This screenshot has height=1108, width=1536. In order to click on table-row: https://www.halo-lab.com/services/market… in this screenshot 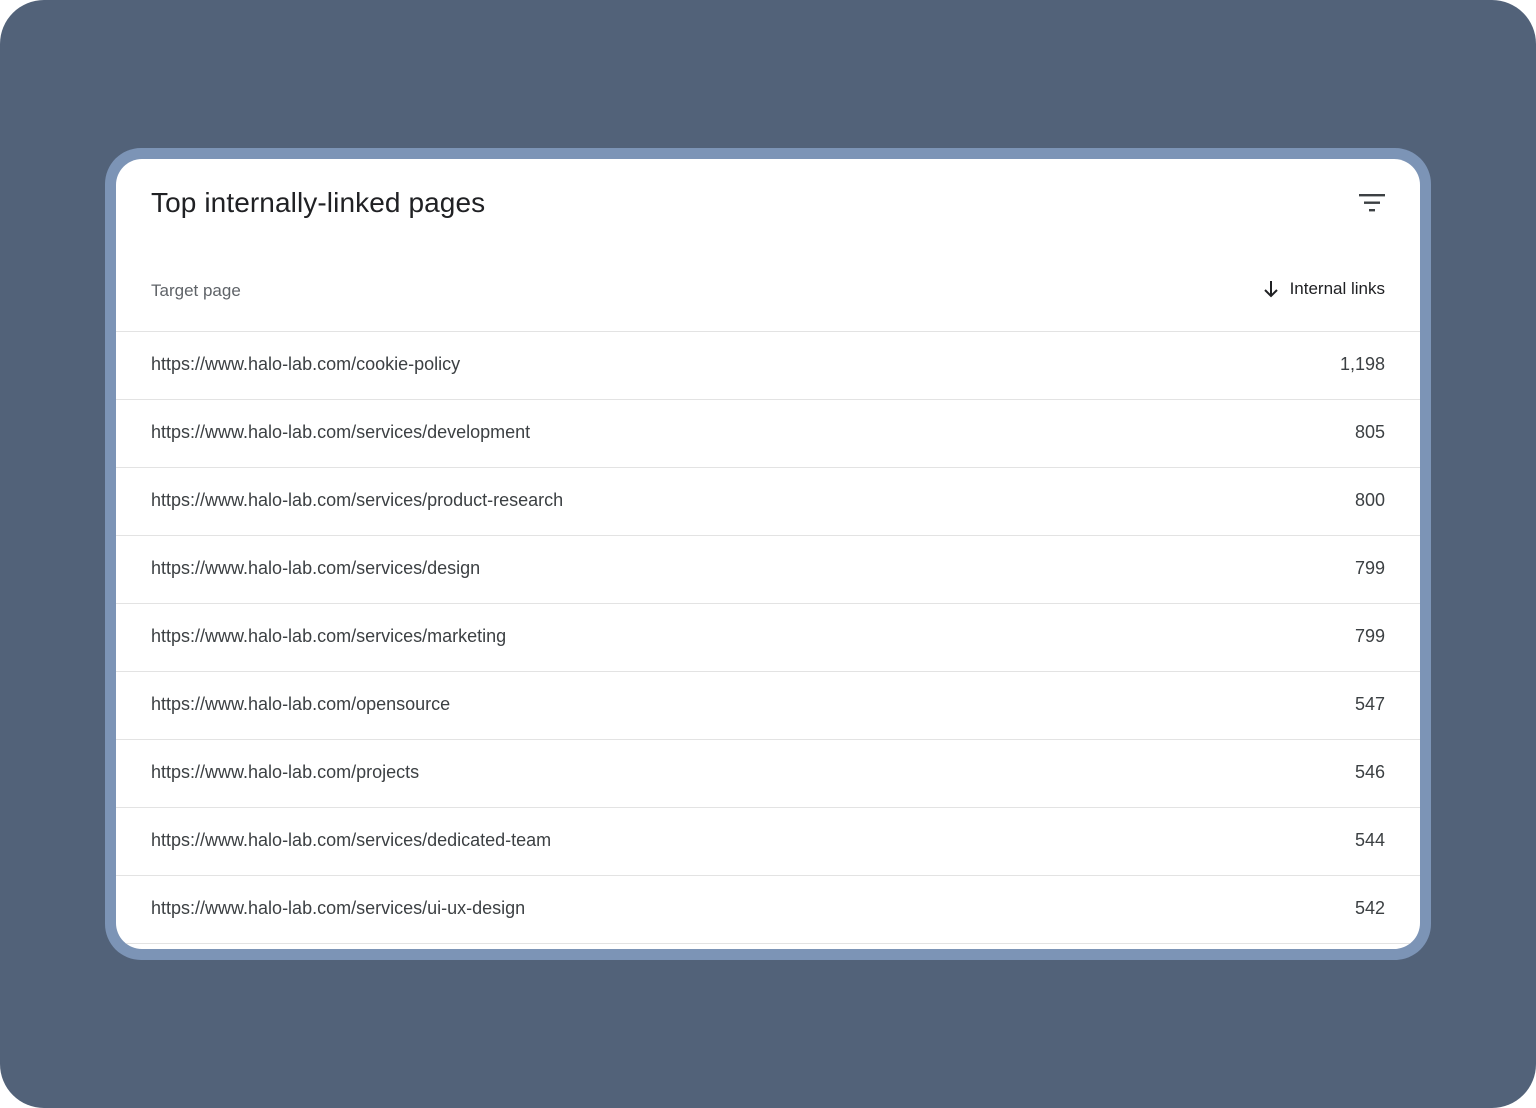, I will do `click(768, 638)`.